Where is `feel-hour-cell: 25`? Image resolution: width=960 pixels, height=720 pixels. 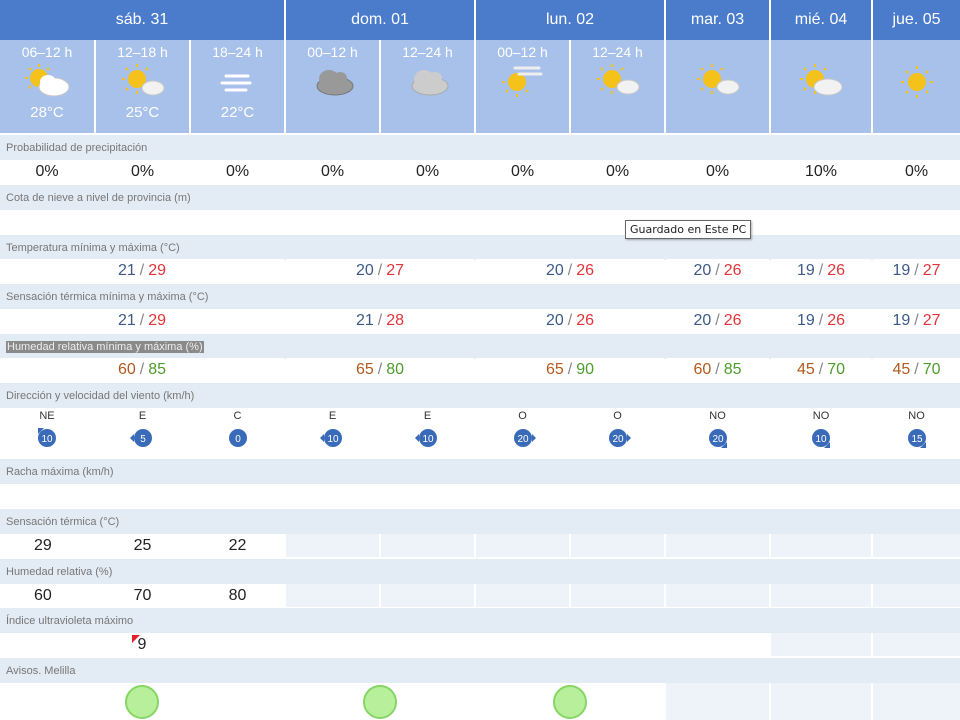 feel-hour-cell: 25 is located at coordinates (142, 545).